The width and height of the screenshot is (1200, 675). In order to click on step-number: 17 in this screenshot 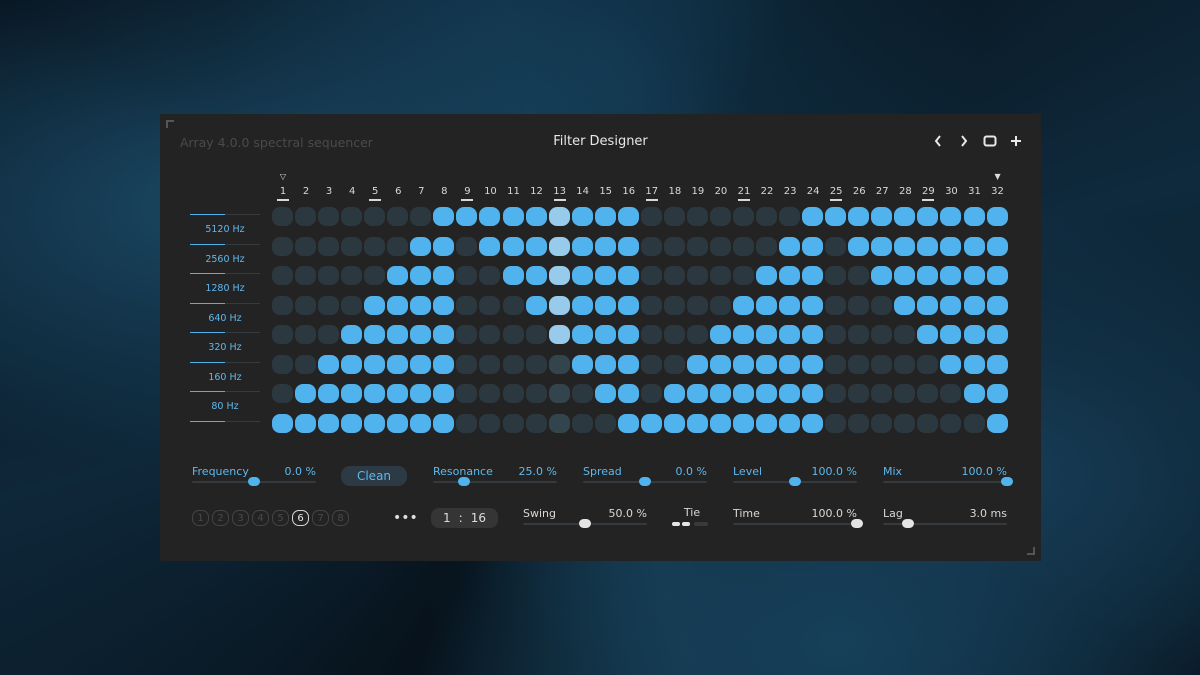, I will do `click(652, 193)`.